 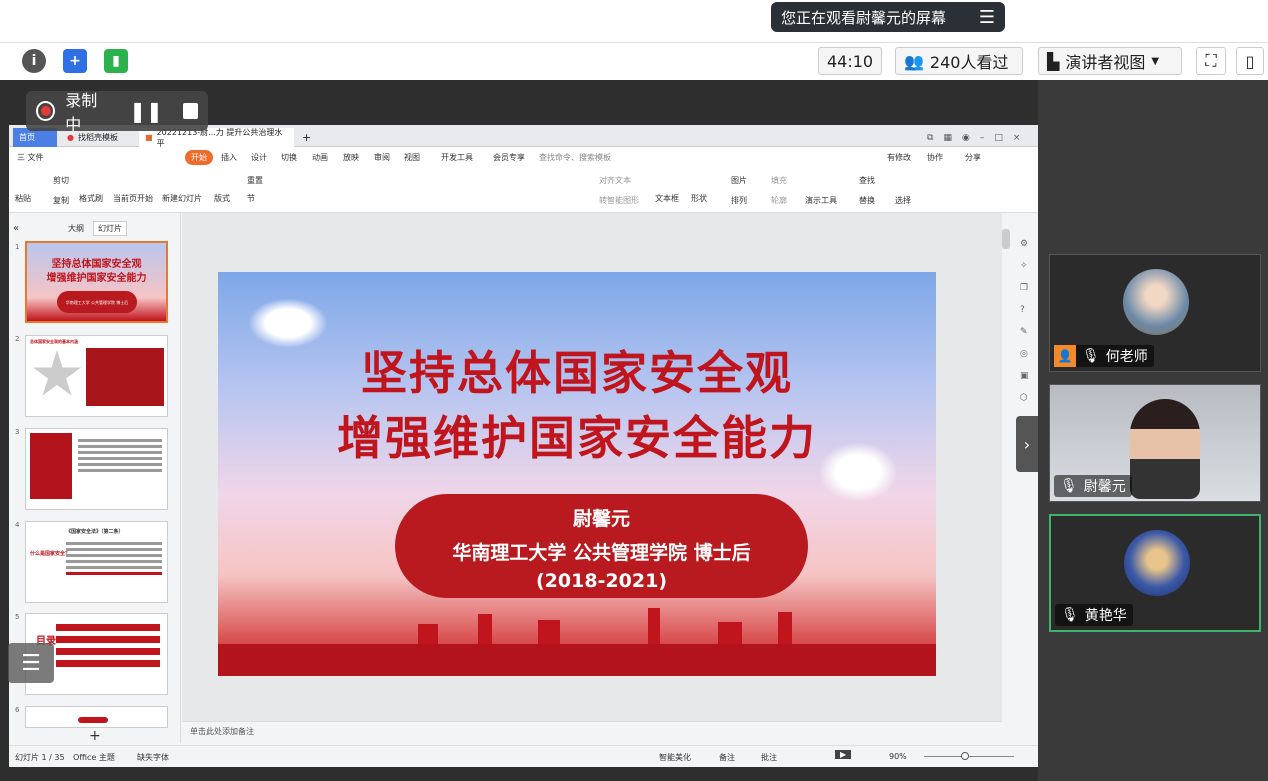 I want to click on outline-button: 轮廓, so click(x=779, y=200).